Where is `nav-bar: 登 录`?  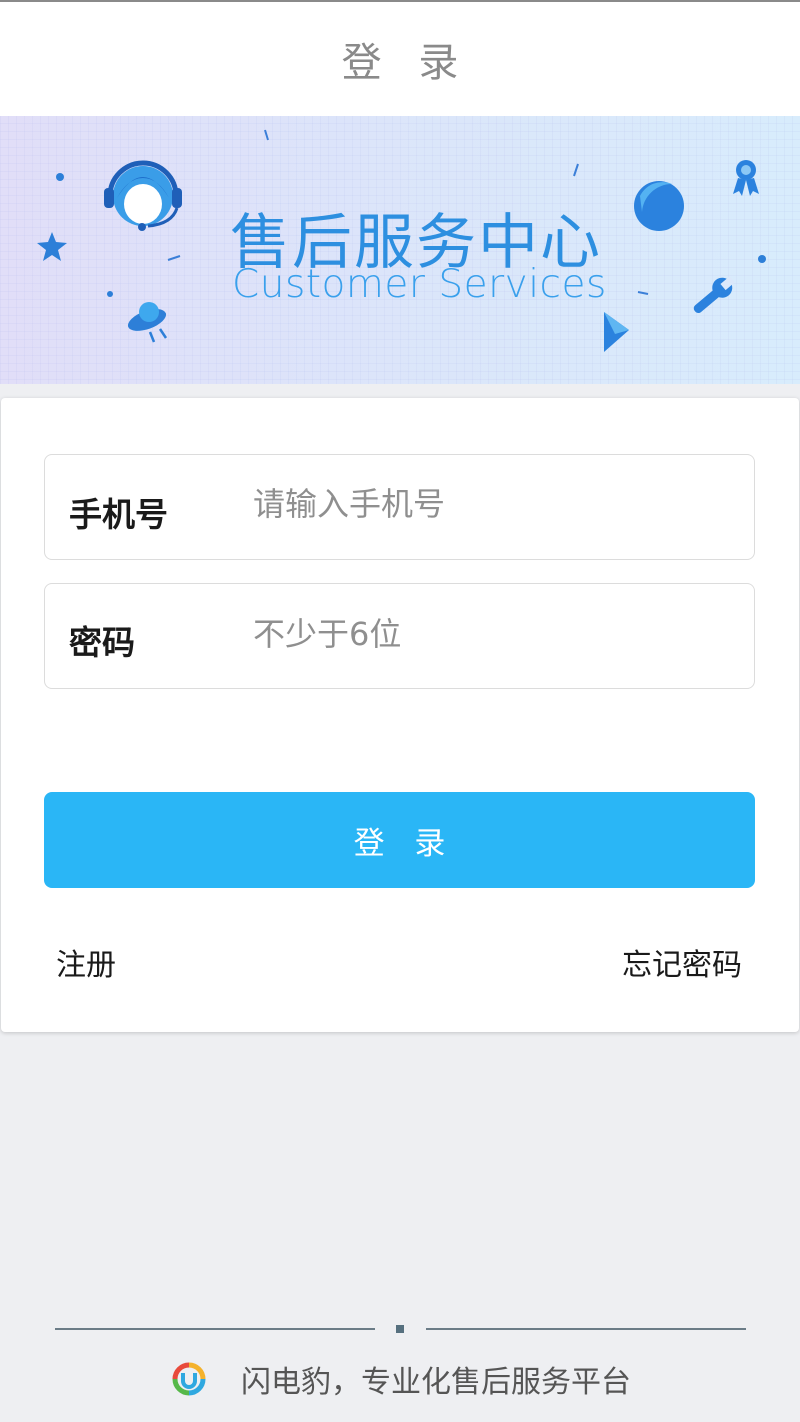 nav-bar: 登 录 is located at coordinates (400, 59).